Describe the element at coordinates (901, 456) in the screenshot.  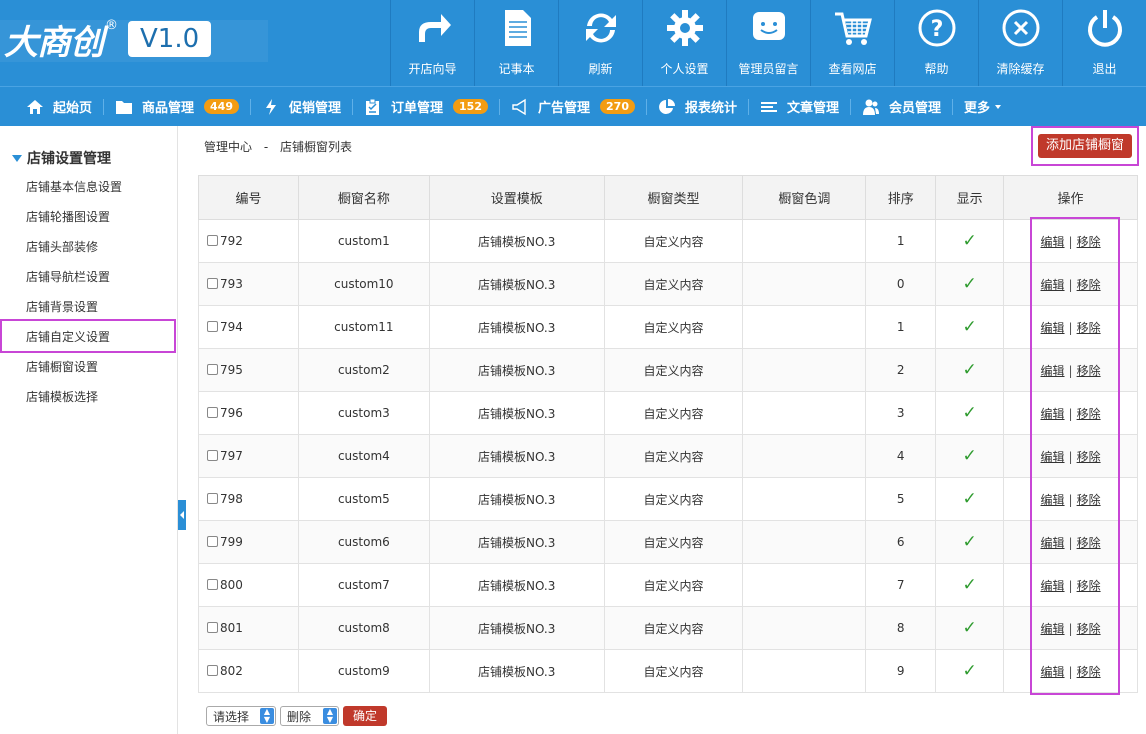
I see `order-cell: 4` at that location.